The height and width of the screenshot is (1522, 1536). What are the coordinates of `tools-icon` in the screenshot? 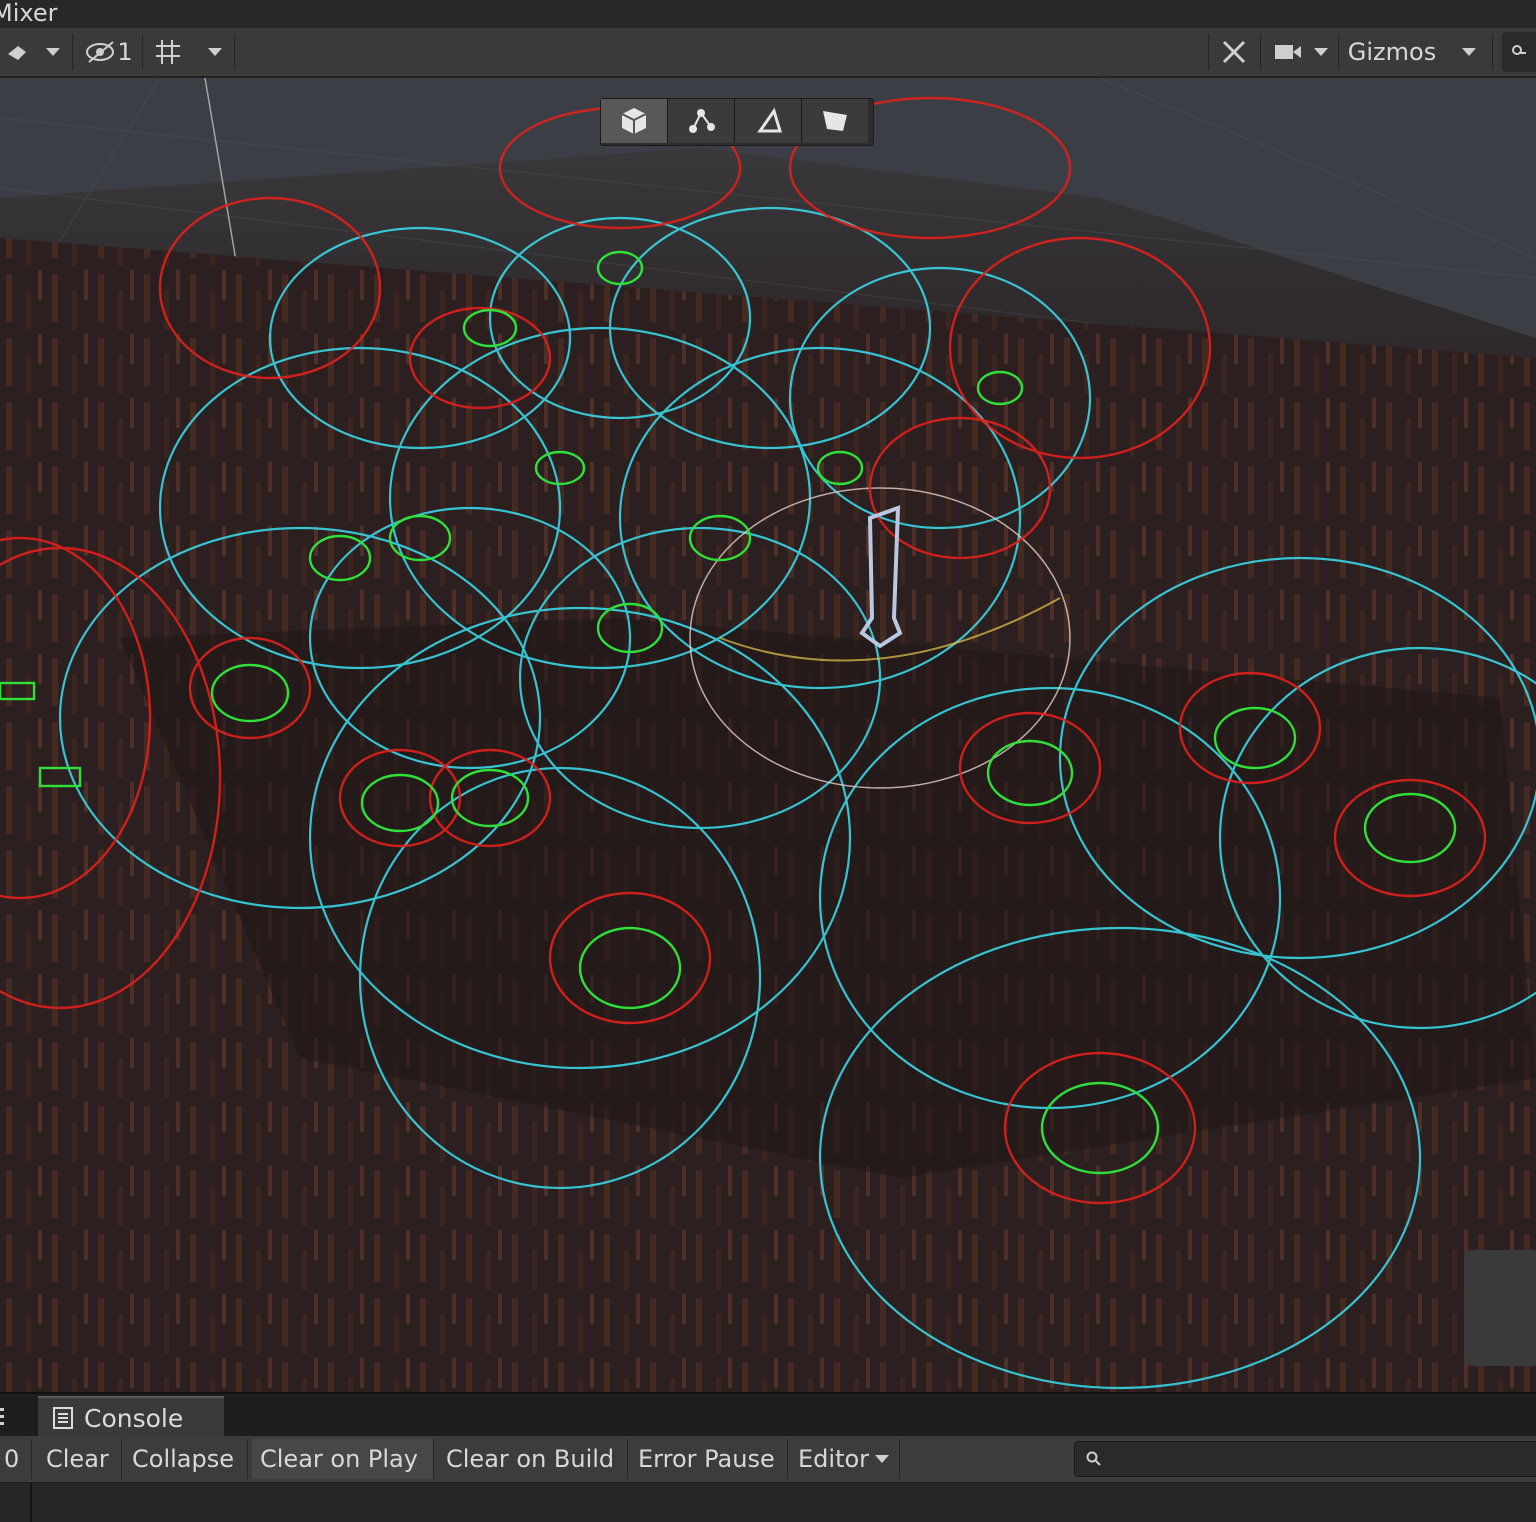 It's located at (1234, 52).